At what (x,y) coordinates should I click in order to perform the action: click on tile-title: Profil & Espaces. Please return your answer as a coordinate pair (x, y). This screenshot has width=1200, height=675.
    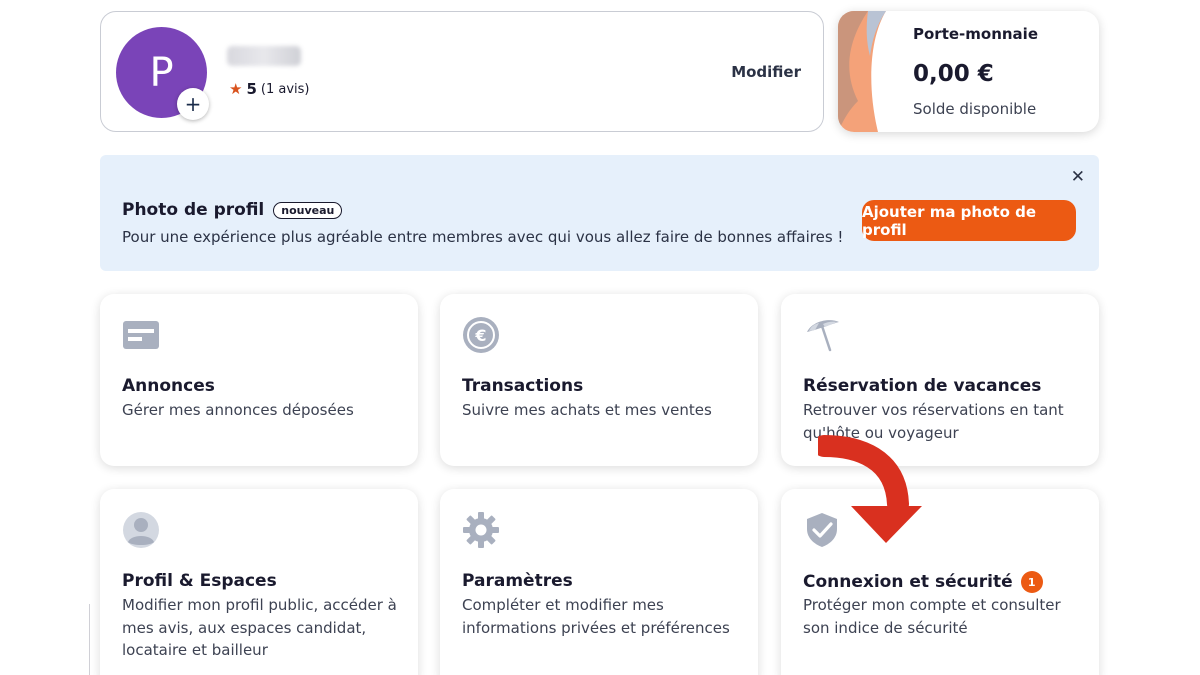
    Looking at the image, I should click on (199, 581).